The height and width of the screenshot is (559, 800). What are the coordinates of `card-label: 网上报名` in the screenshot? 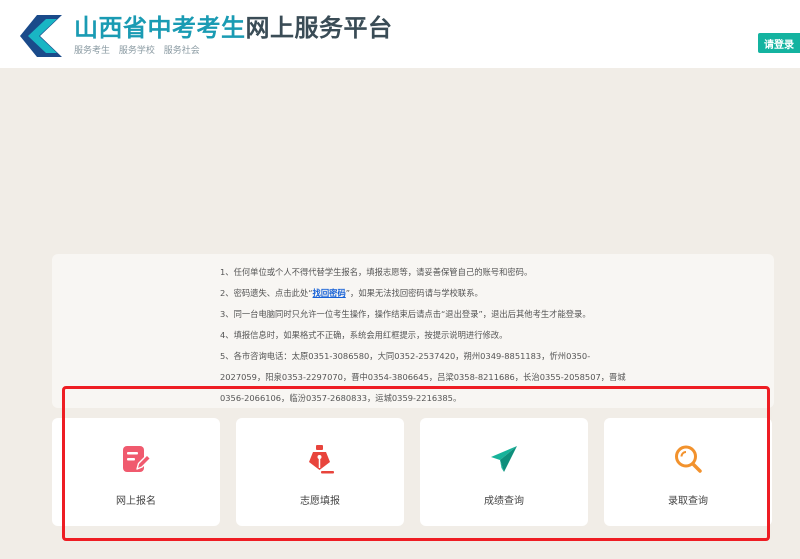 It's located at (136, 501).